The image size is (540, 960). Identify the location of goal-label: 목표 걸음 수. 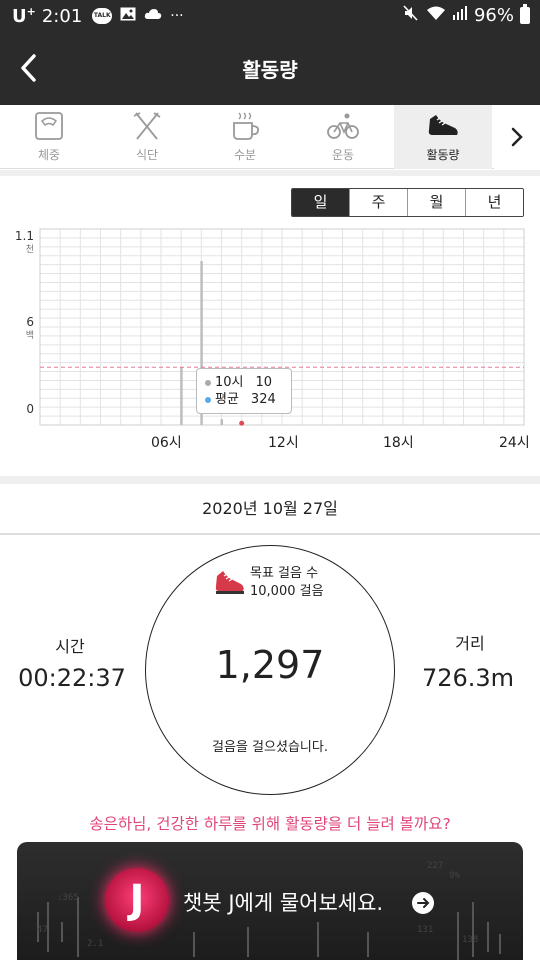
(284, 573).